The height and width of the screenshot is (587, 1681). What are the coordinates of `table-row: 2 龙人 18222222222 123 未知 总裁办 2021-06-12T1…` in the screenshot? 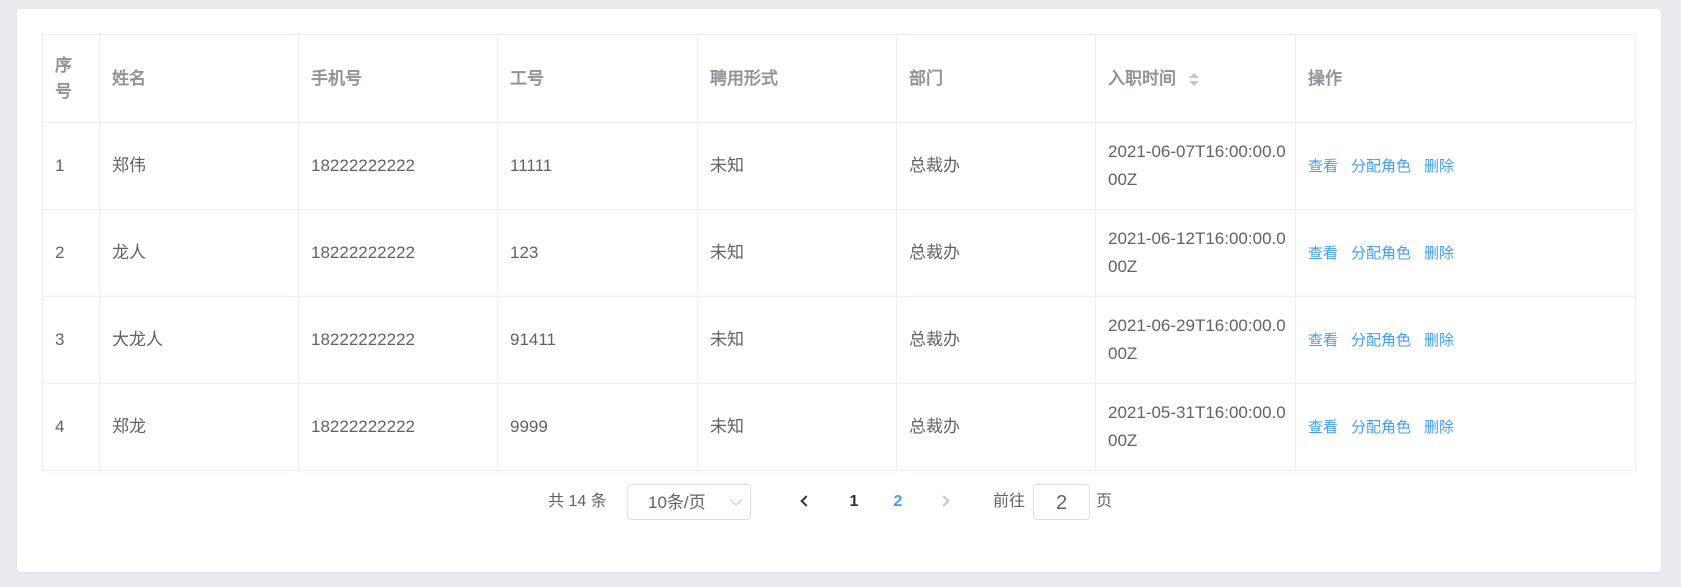 It's located at (839, 253).